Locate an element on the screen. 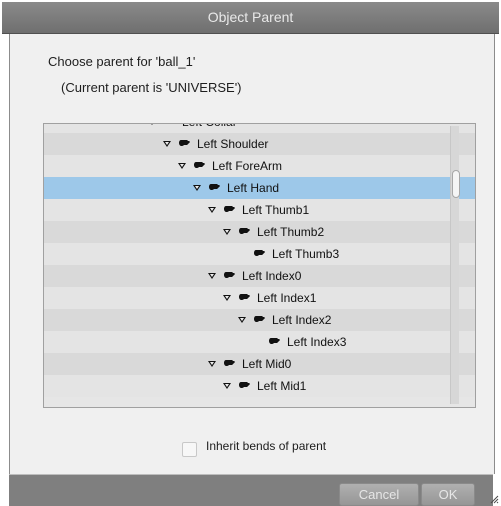 The image size is (501, 506). tree-row: Left ForeArm is located at coordinates (259, 166).